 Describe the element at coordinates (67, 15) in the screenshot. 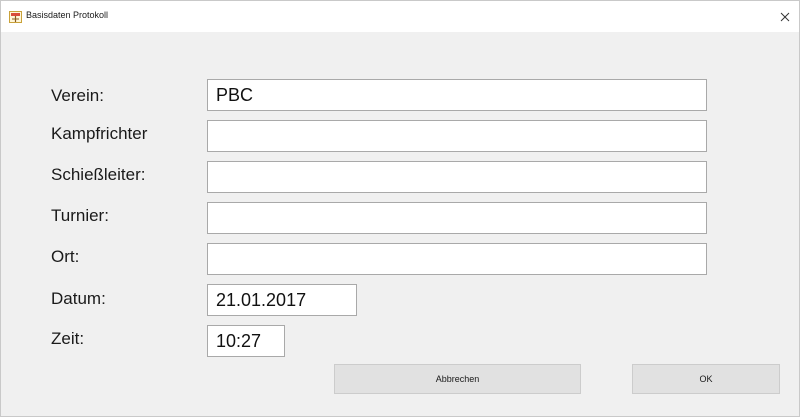

I see `window-title: Basisdaten Protokoll` at that location.